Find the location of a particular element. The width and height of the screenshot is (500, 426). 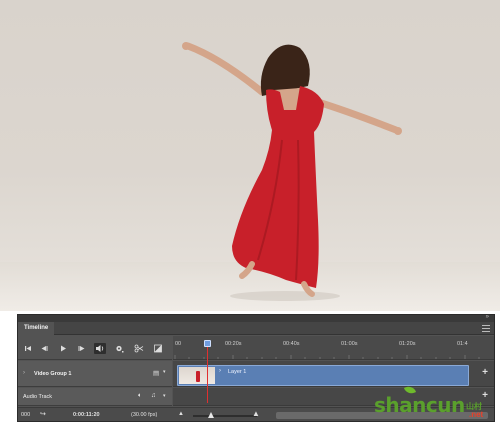

split-button is located at coordinates (139, 348).